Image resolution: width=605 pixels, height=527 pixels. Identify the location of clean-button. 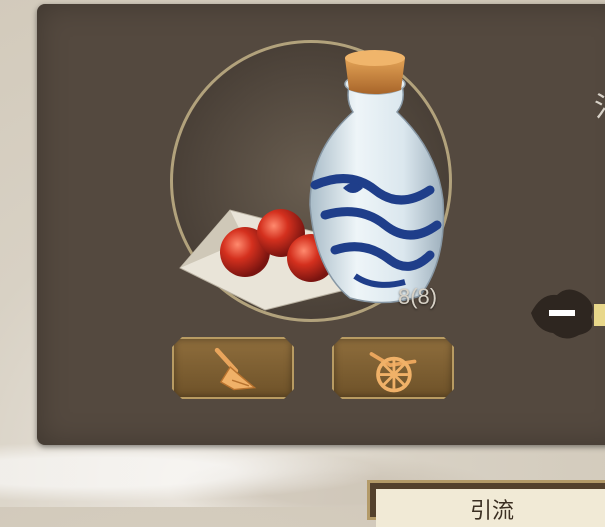
(233, 368).